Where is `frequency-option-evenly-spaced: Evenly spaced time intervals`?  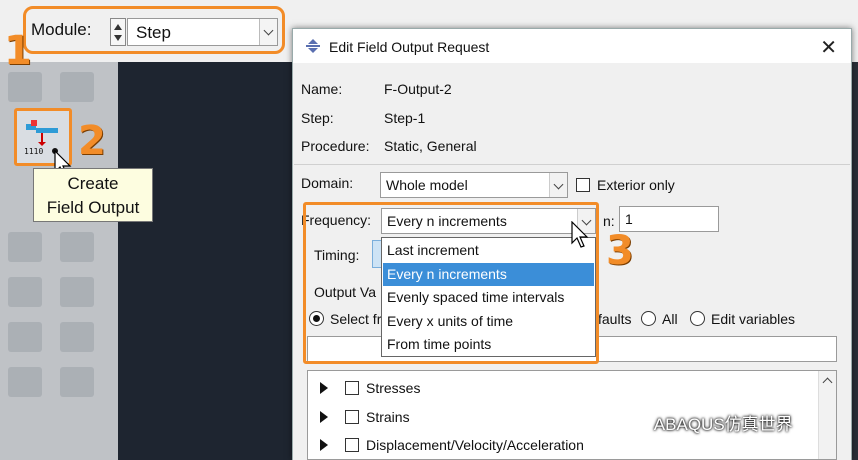 frequency-option-evenly-spaced: Evenly spaced time intervals is located at coordinates (488, 297).